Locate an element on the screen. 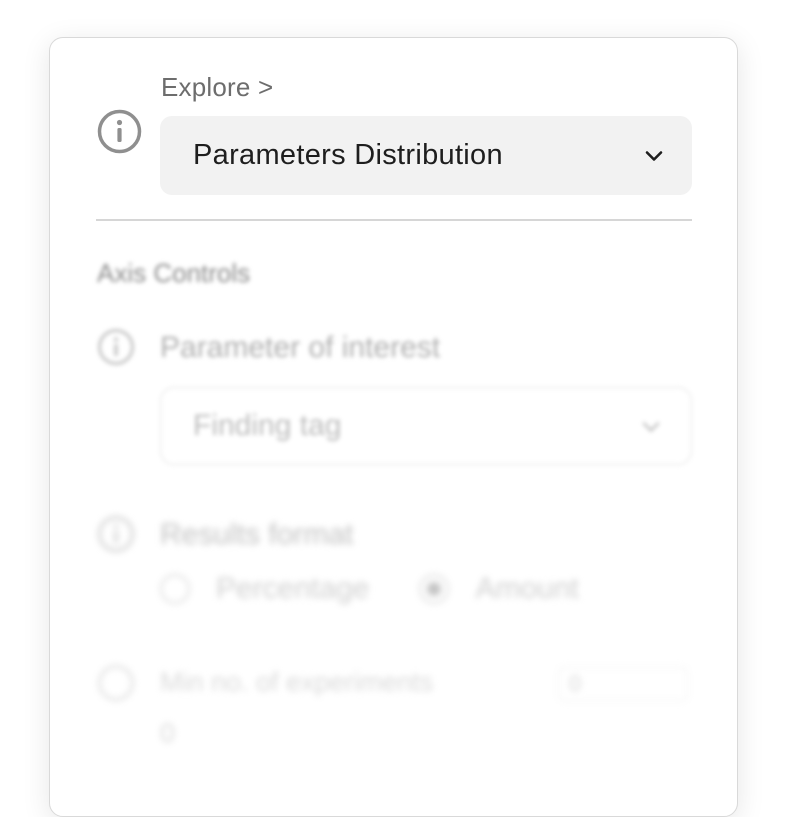  min-experiments-field: 0 is located at coordinates (623, 684).